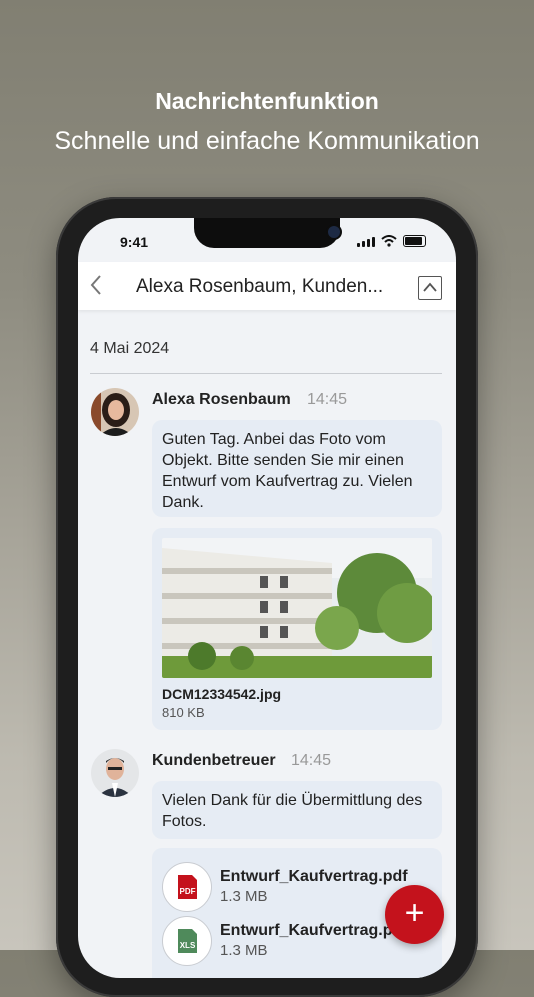 This screenshot has height=997, width=534. I want to click on file-name: Entwurf_Kaufvertrag.p, so click(306, 930).